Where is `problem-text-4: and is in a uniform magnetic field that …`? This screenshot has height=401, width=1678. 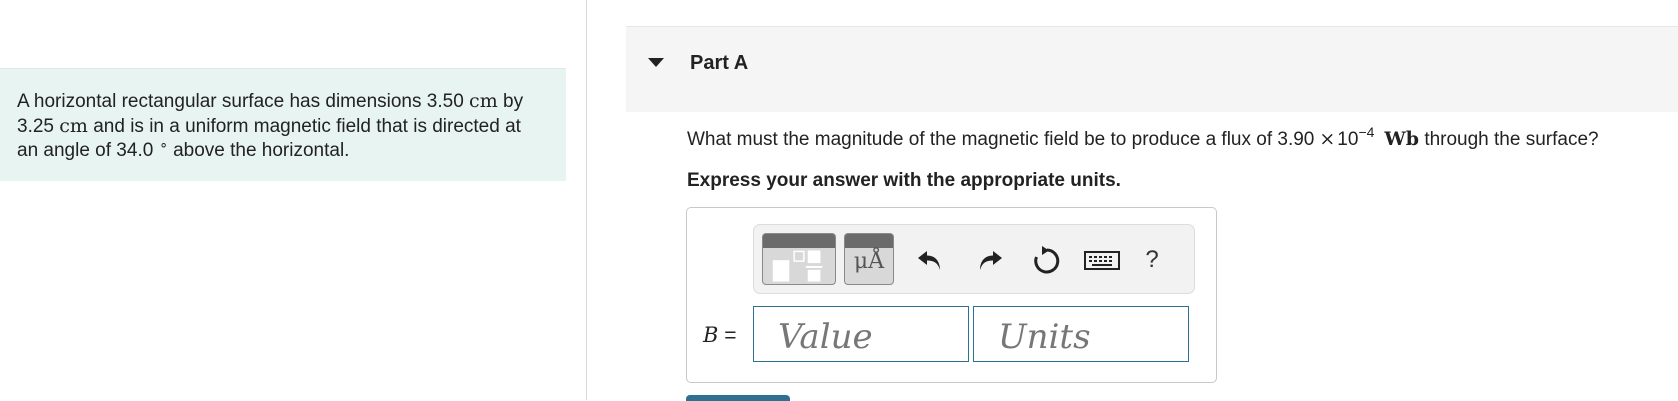 problem-text-4: and is in a uniform magnetic field that … is located at coordinates (307, 126).